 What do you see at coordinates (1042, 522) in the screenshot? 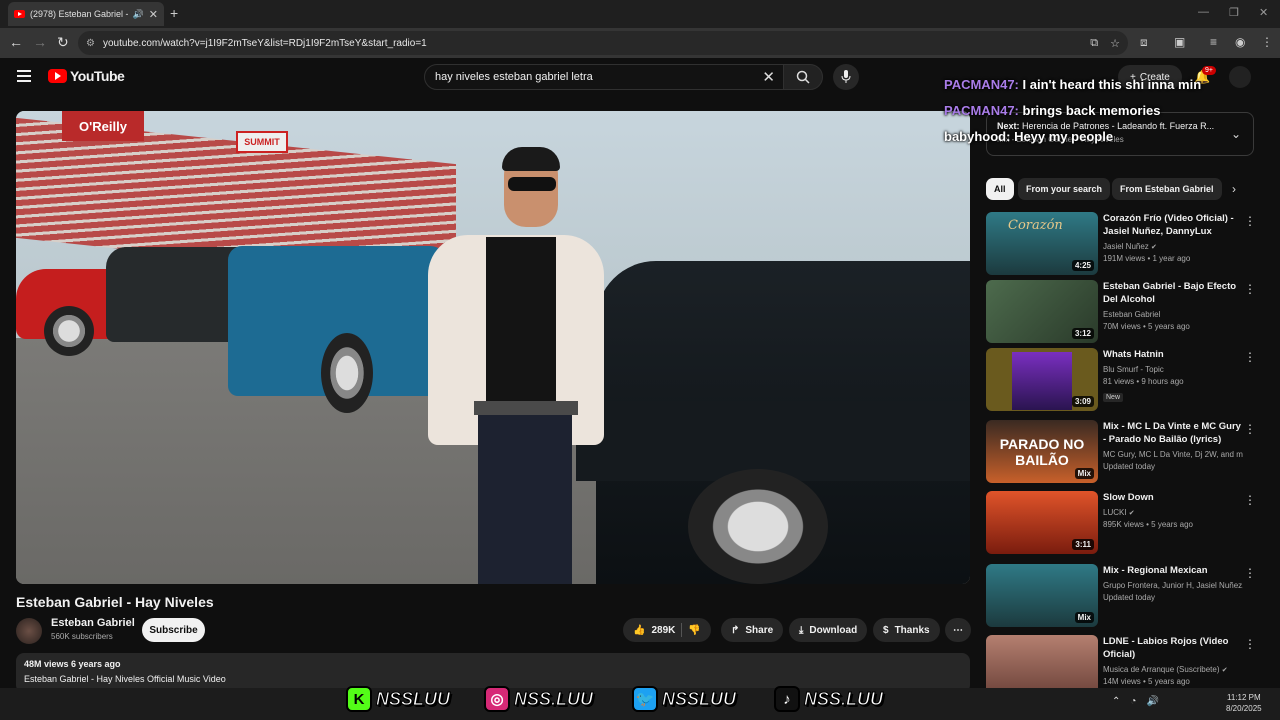
I see `rec-thumbnail: 3:11` at bounding box center [1042, 522].